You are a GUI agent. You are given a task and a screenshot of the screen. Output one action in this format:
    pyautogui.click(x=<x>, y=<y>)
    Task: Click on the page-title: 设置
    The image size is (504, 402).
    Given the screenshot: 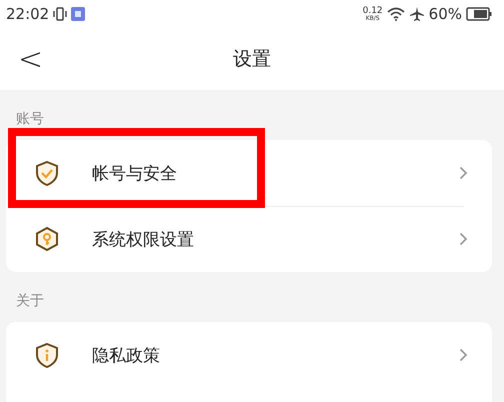 What is the action you would take?
    pyautogui.click(x=252, y=59)
    